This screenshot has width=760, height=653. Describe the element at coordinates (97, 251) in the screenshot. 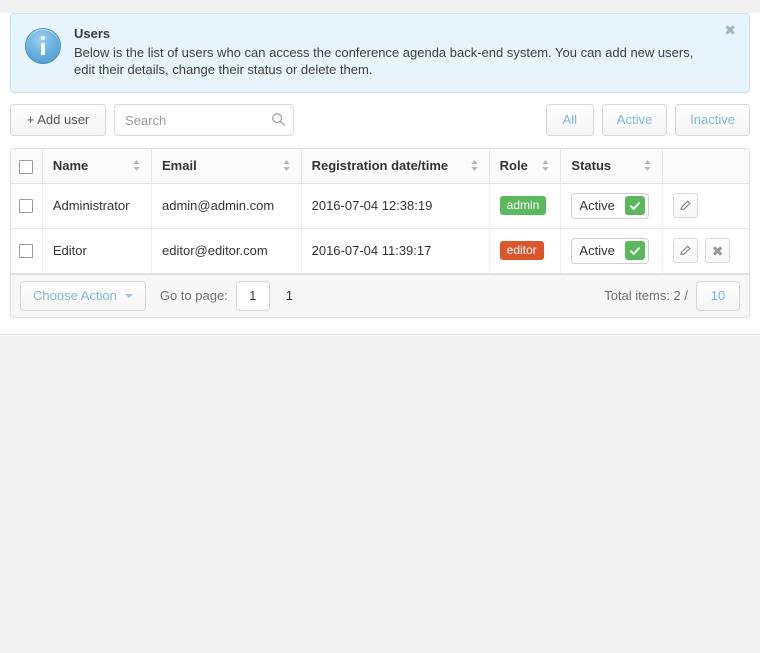

I see `cell-name: Editor` at that location.